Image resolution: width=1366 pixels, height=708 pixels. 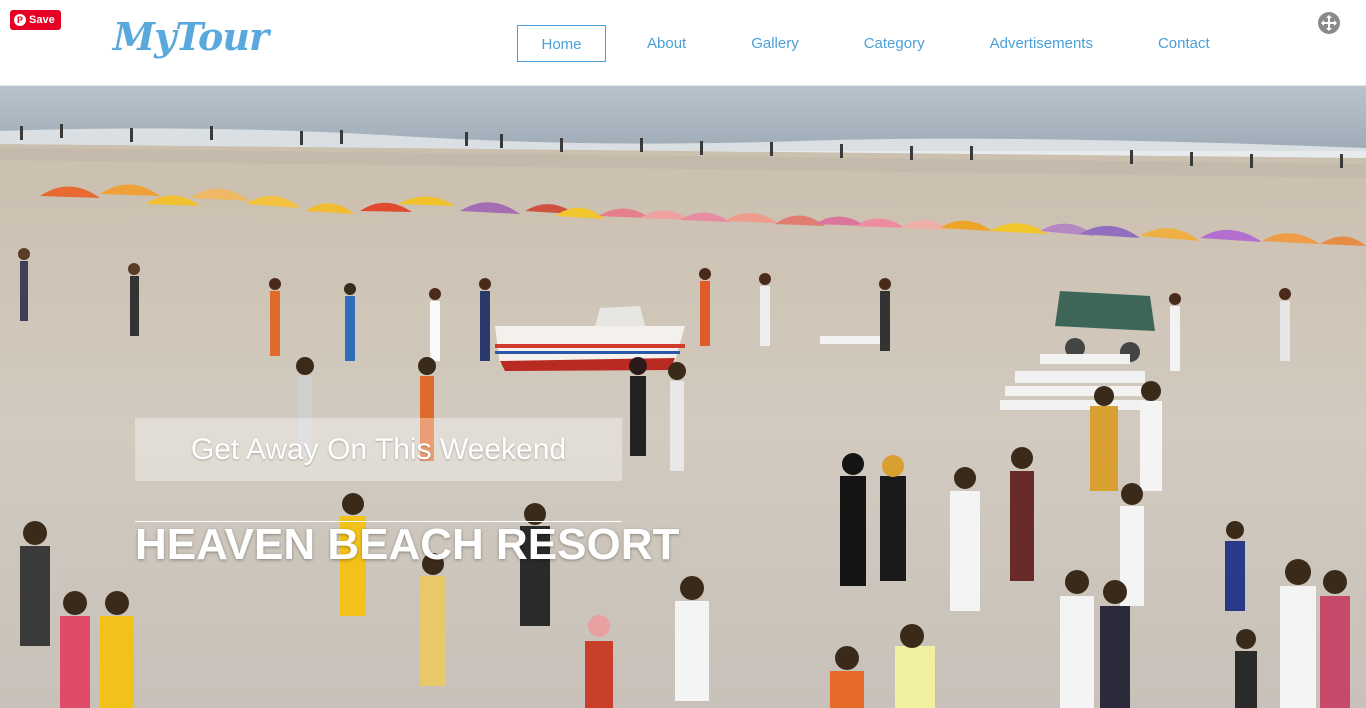 What do you see at coordinates (561, 43) in the screenshot?
I see `nav-home: Home` at bounding box center [561, 43].